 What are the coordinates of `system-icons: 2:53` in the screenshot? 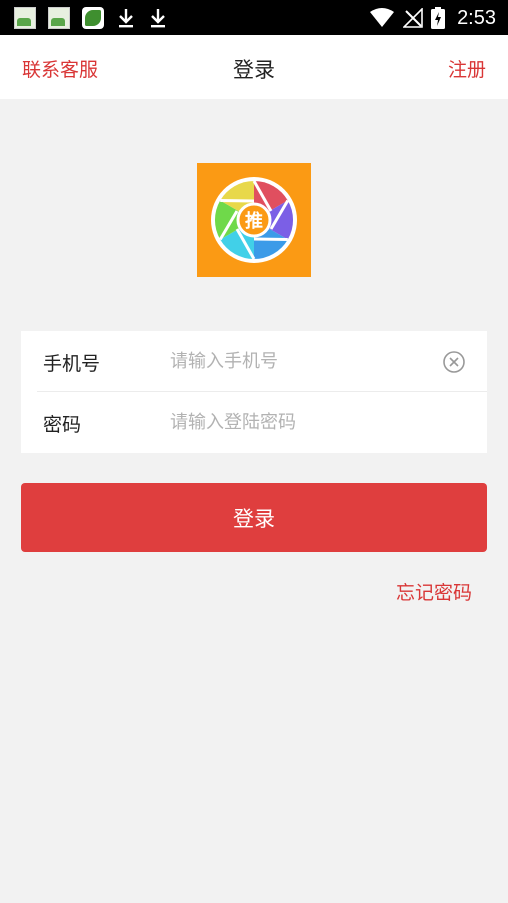 It's located at (432, 18).